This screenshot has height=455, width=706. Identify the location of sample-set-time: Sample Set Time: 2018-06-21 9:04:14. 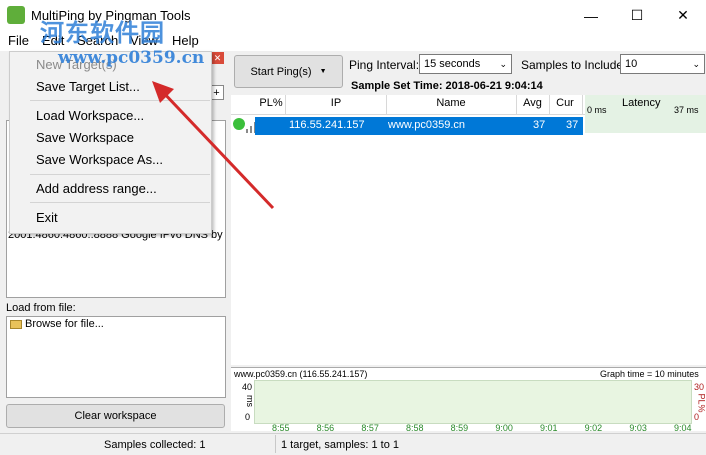
(447, 86).